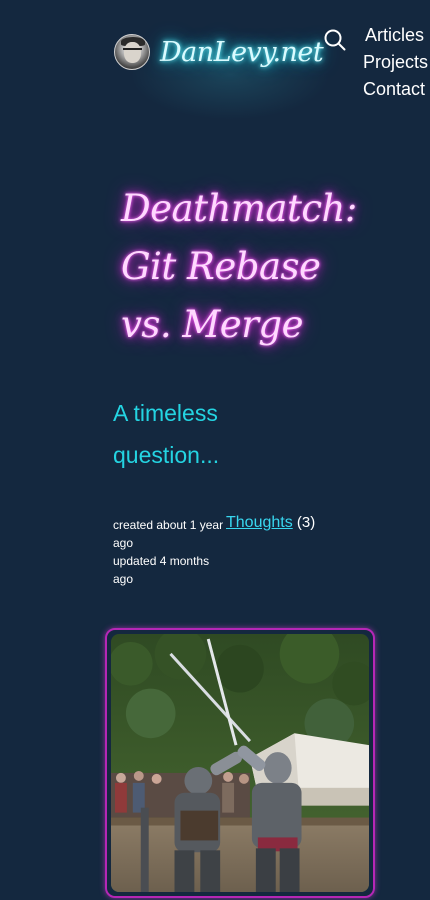 This screenshot has height=900, width=430. I want to click on main-nav: Articles Projects Contact, so click(395, 62).